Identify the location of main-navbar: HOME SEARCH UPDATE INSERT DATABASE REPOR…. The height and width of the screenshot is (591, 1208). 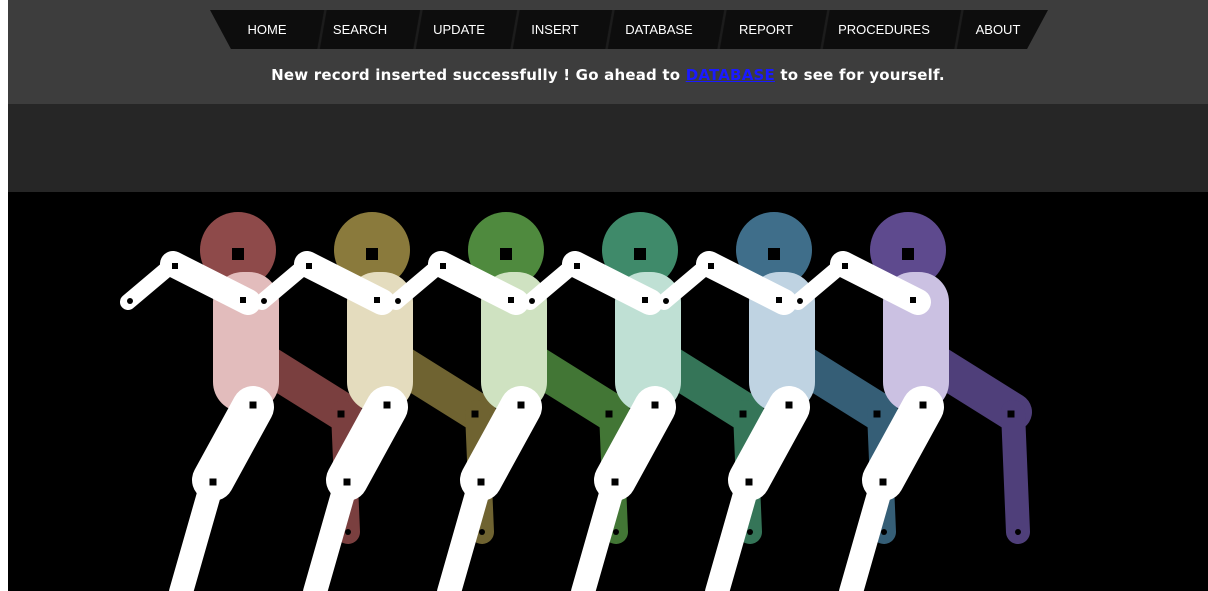
(629, 29).